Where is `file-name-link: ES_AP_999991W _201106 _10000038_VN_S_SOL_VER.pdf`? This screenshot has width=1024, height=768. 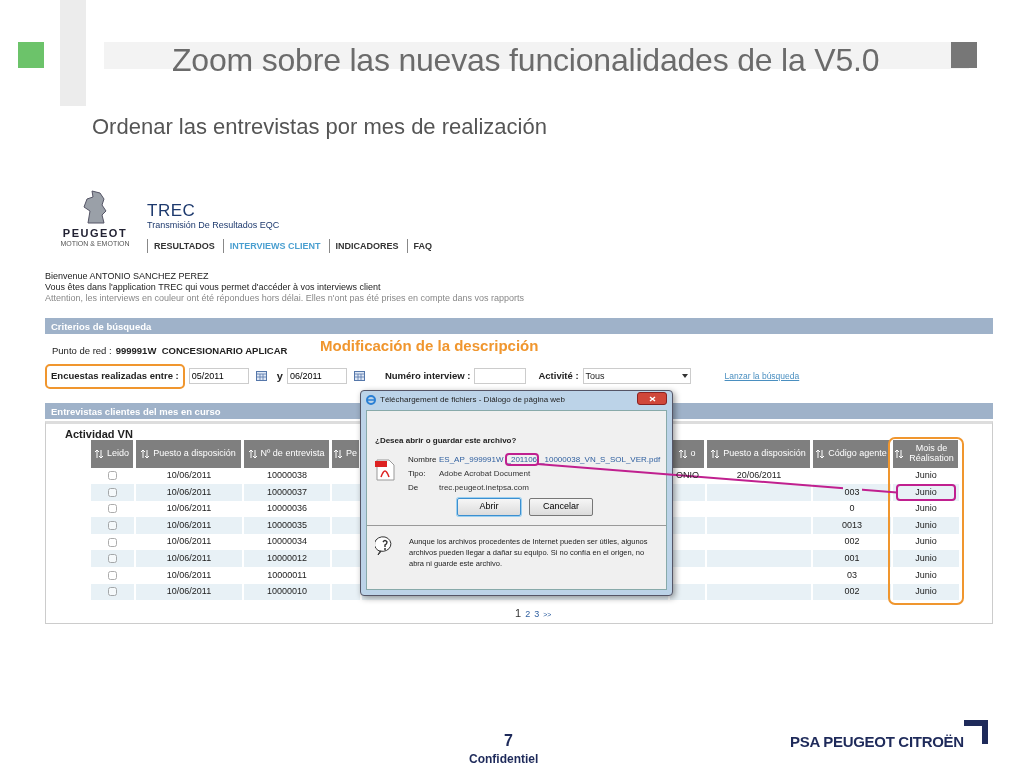
file-name-link: ES_AP_999991W _201106 _10000038_VN_S_SOL_VER.pdf is located at coordinates (550, 460).